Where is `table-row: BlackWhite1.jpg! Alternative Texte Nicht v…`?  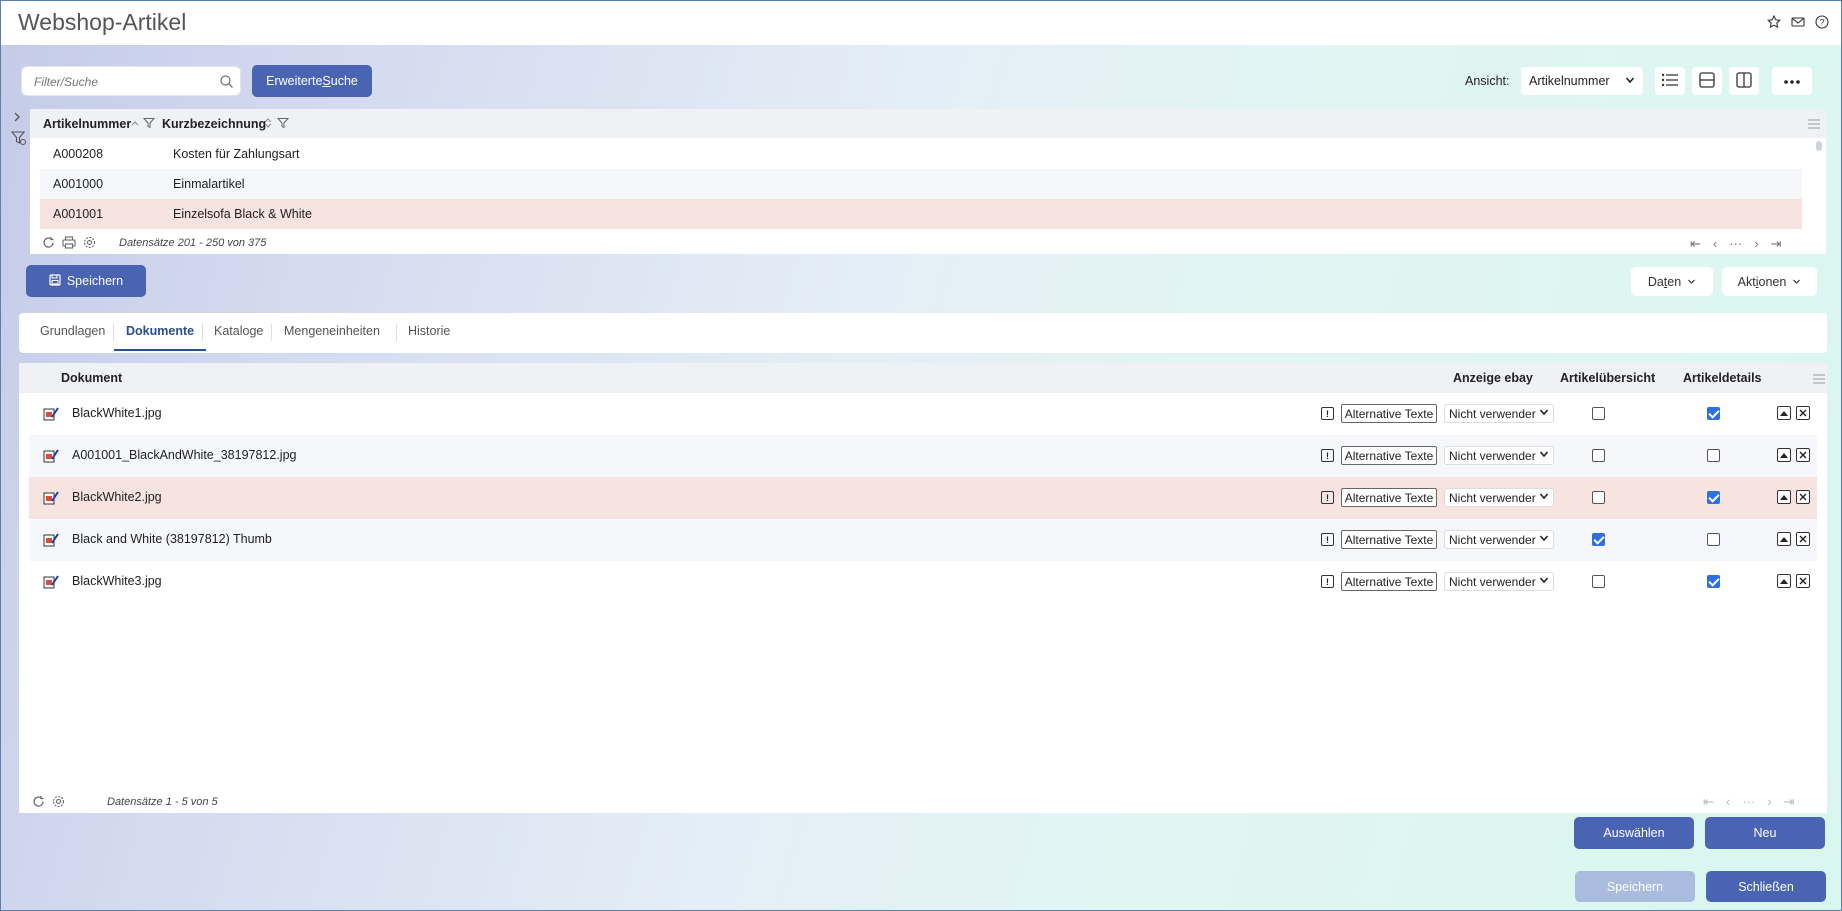 table-row: BlackWhite1.jpg! Alternative Texte Nicht v… is located at coordinates (923, 414).